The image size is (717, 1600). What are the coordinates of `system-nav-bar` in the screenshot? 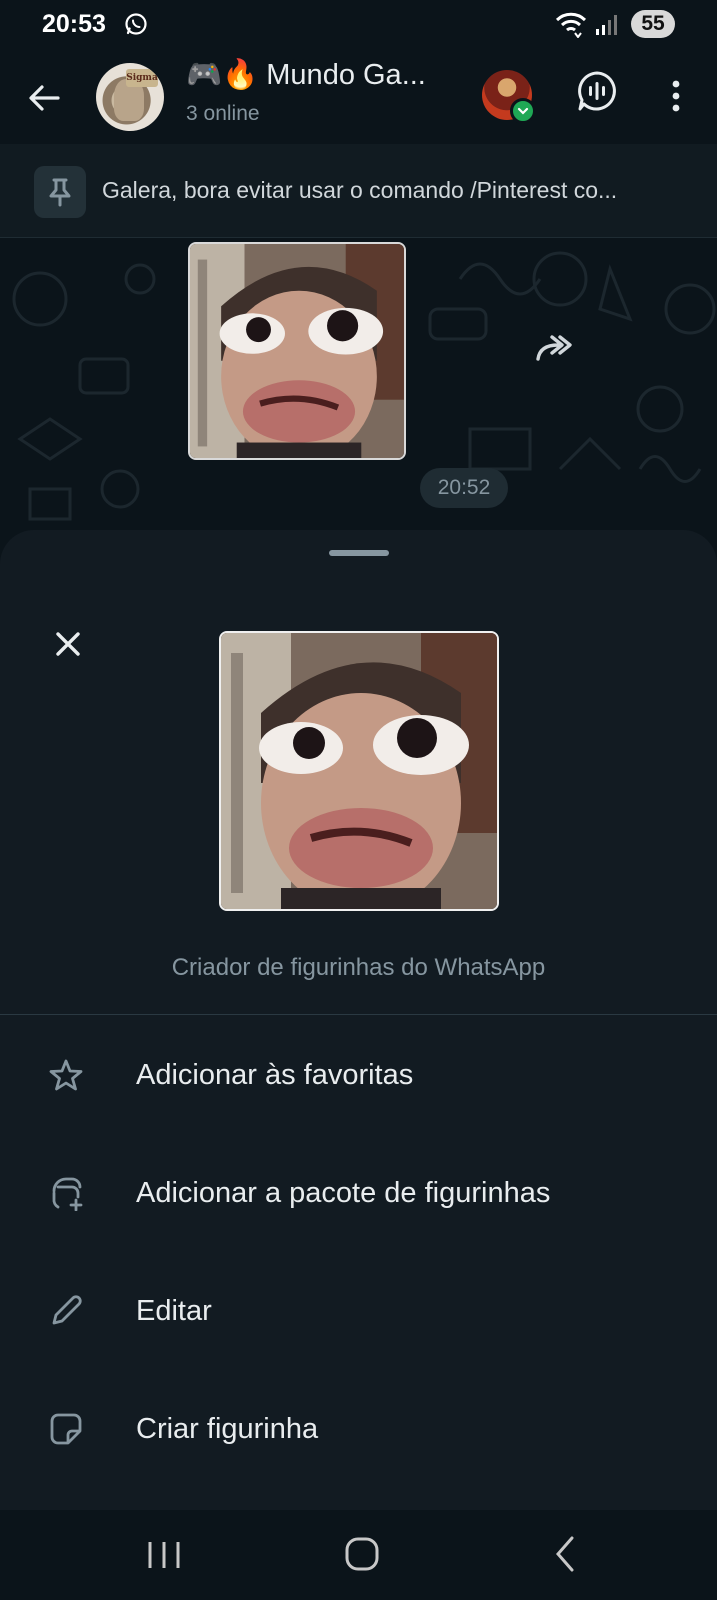 It's located at (358, 1555).